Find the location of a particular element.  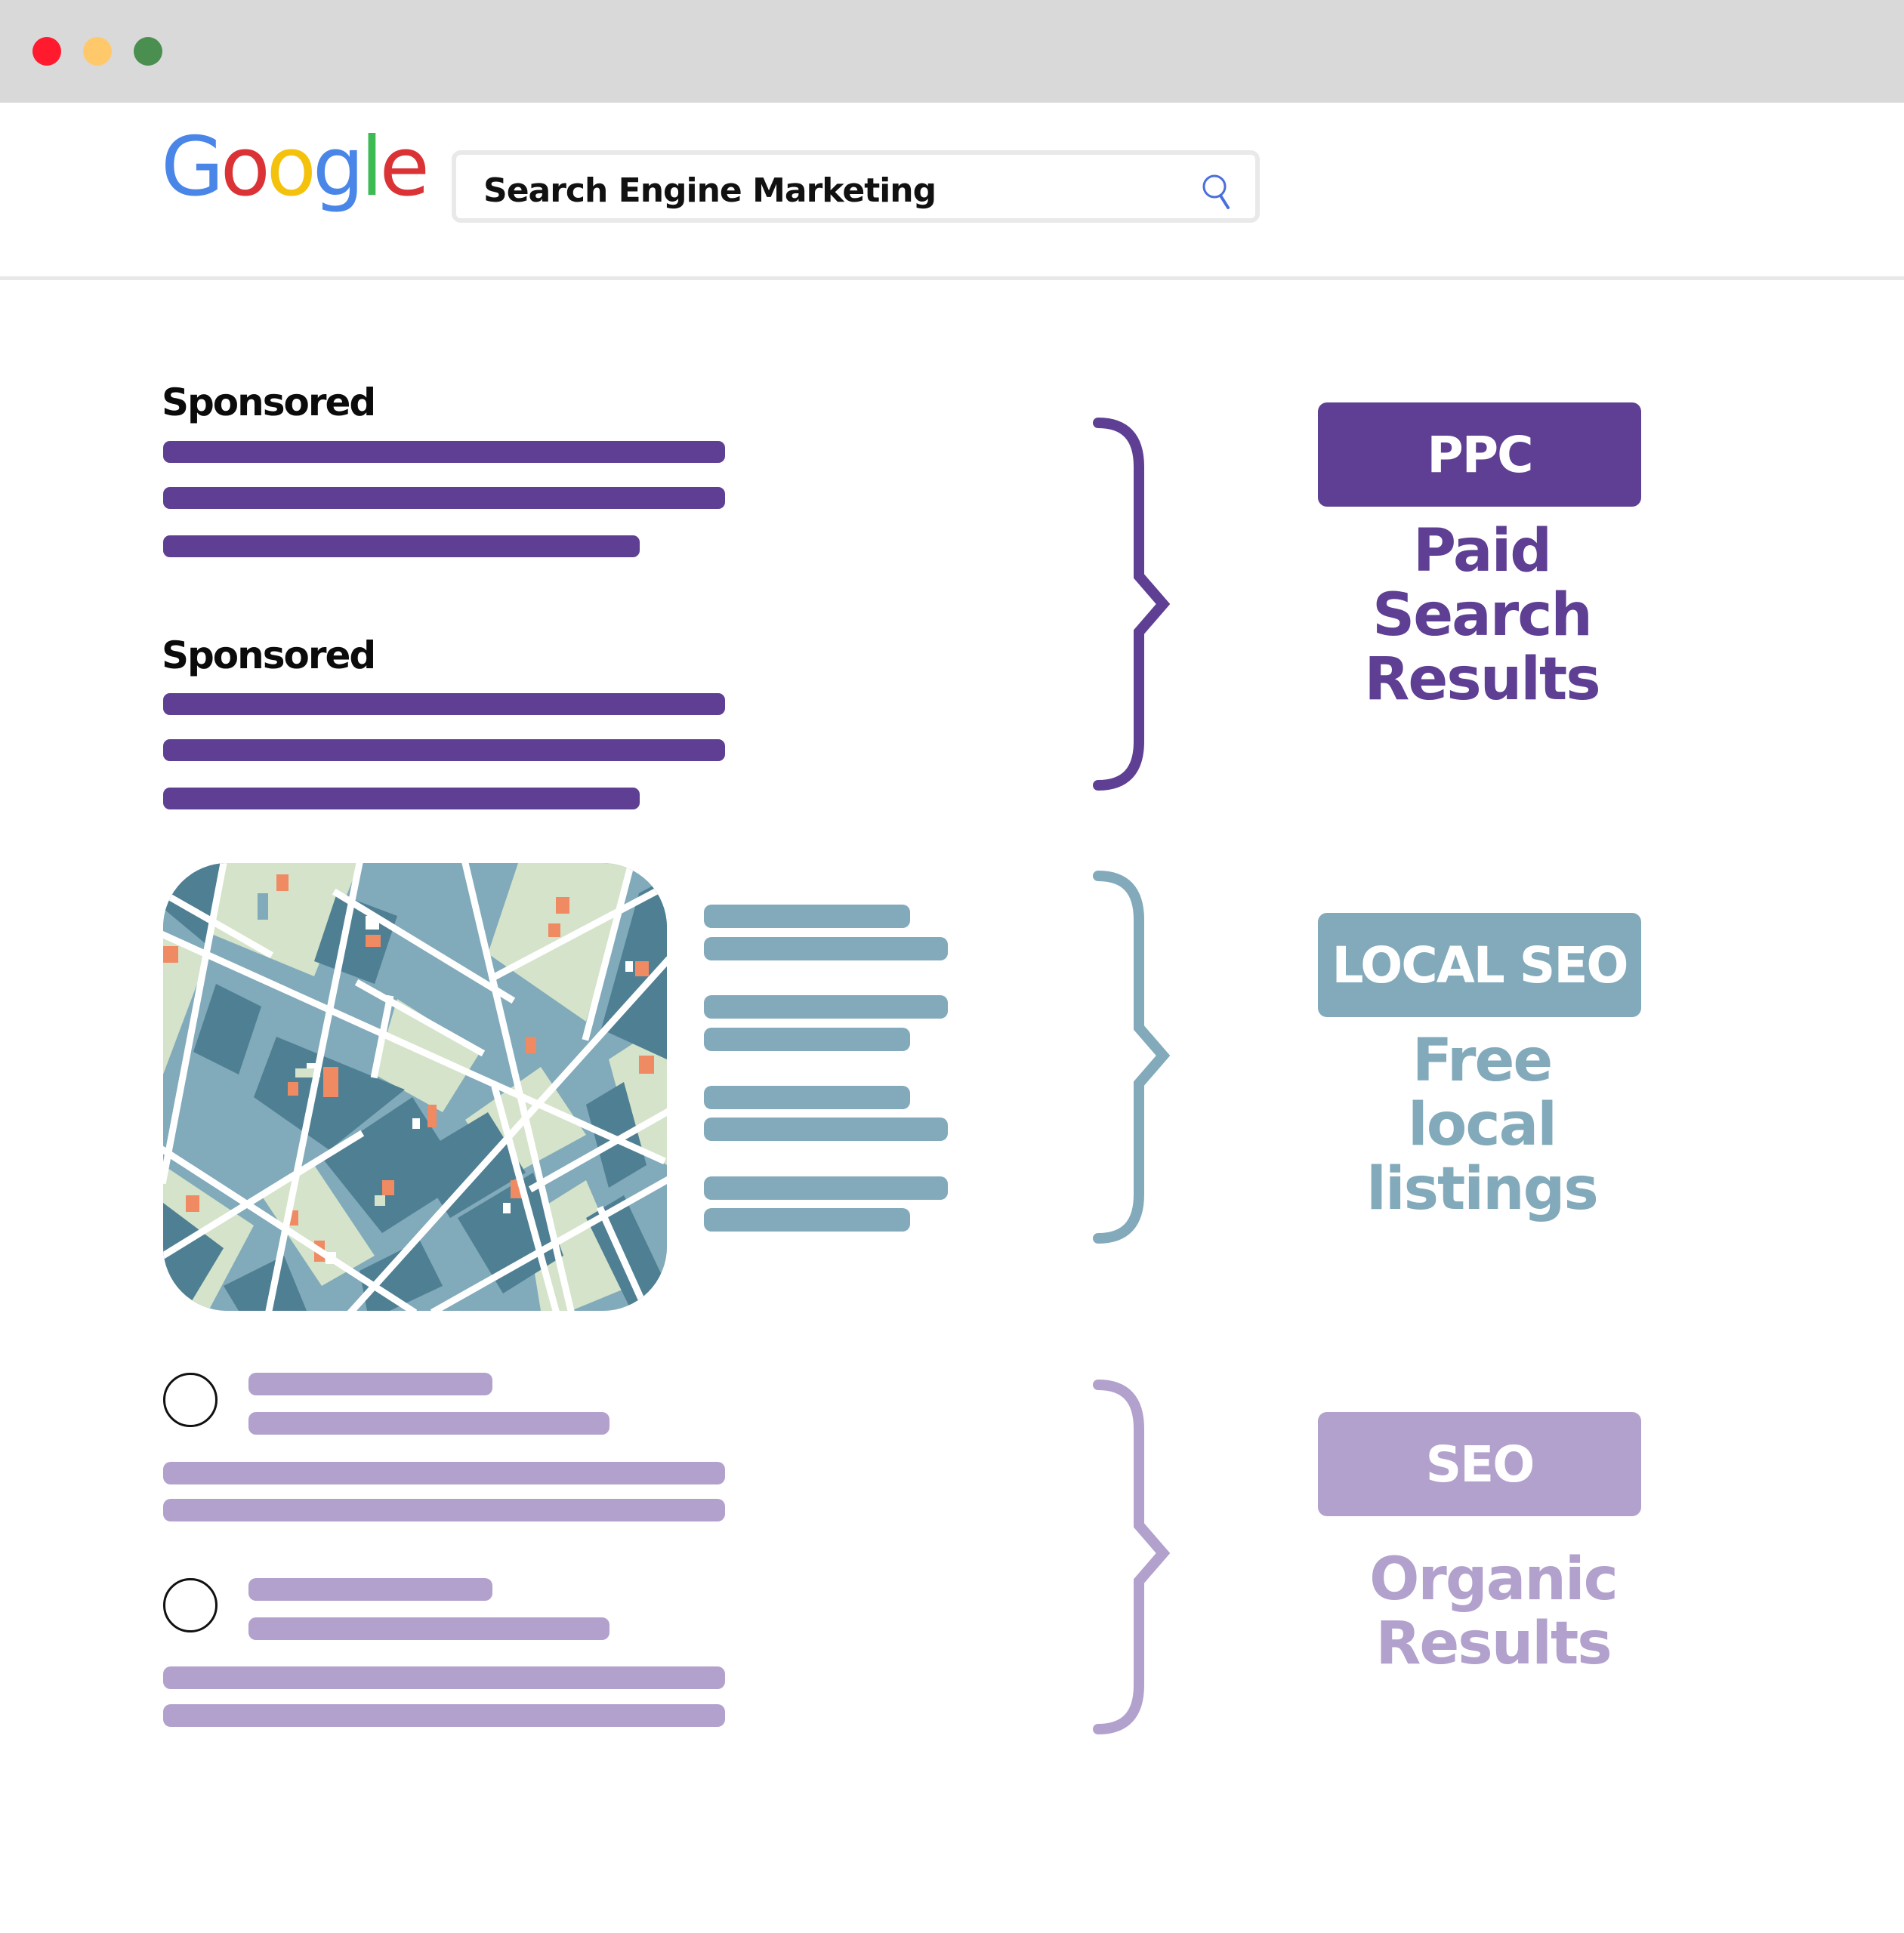

city-map-illustration is located at coordinates (415, 1087).